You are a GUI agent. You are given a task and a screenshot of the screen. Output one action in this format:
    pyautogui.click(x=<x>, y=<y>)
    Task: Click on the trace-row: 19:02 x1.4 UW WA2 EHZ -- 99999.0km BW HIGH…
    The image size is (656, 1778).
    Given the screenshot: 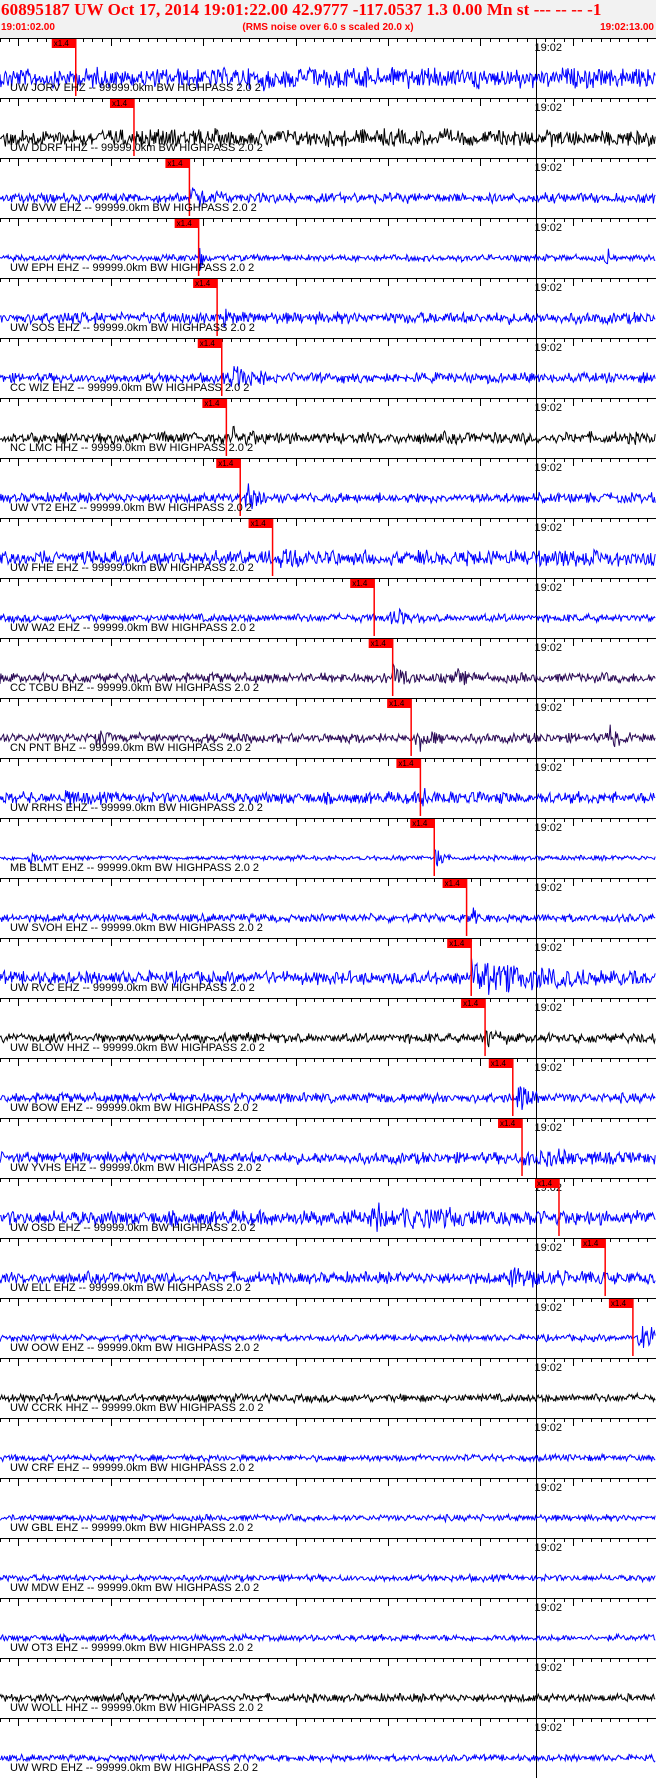 What is the action you would take?
    pyautogui.click(x=328, y=608)
    